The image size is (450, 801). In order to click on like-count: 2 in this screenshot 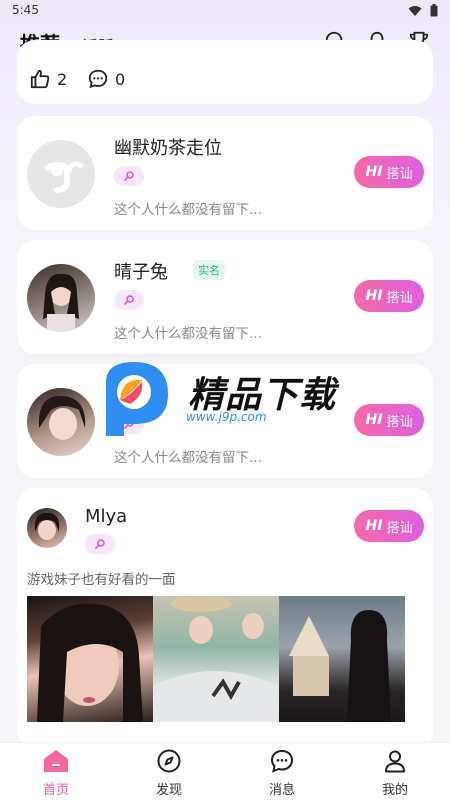, I will do `click(62, 79)`.